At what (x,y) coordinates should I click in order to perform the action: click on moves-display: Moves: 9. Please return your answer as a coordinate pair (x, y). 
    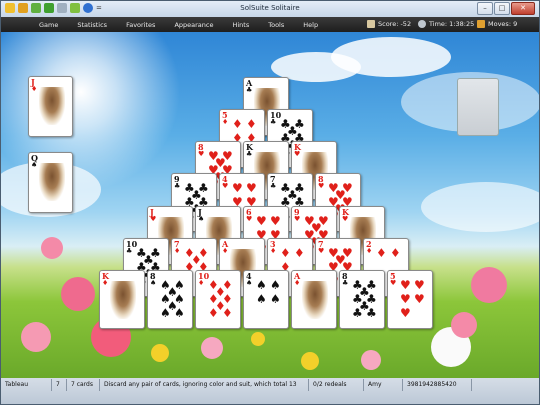
    Looking at the image, I should click on (497, 24).